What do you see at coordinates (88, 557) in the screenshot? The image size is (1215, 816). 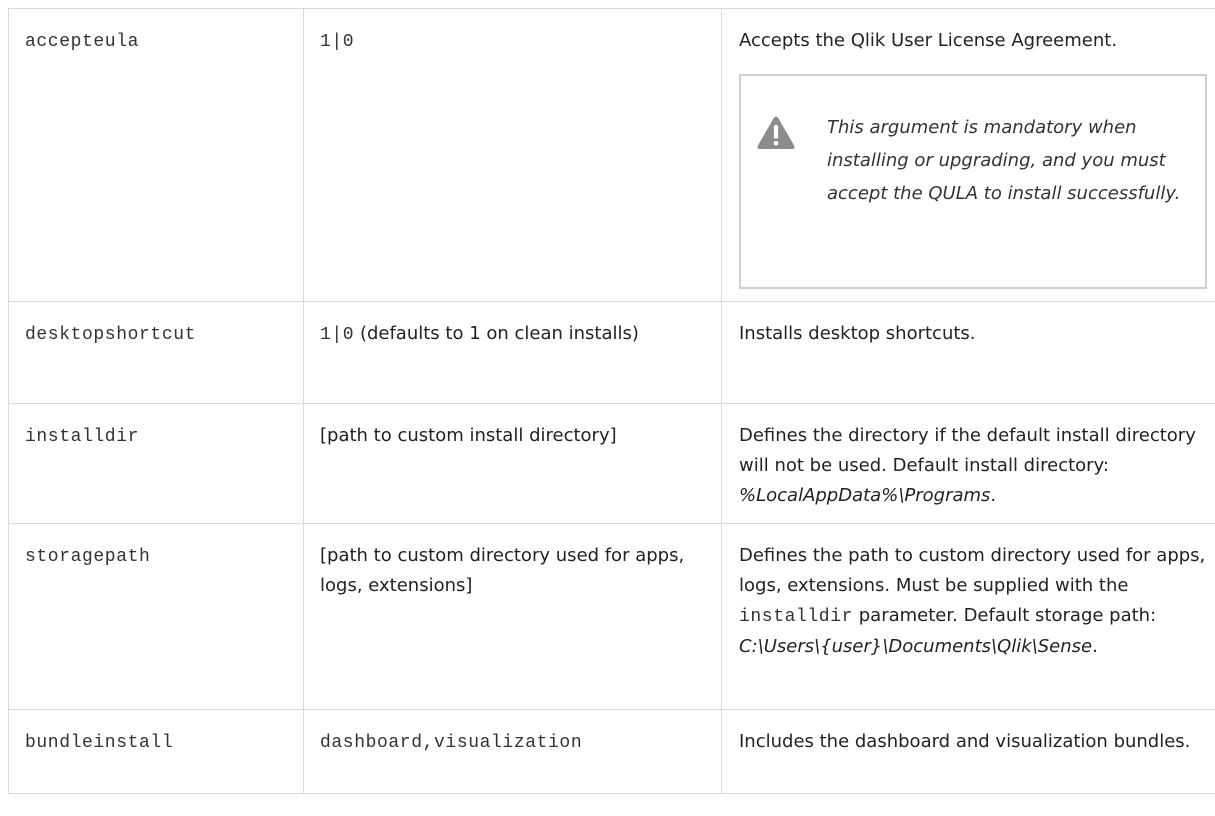 I see `argument-name: storagepath` at bounding box center [88, 557].